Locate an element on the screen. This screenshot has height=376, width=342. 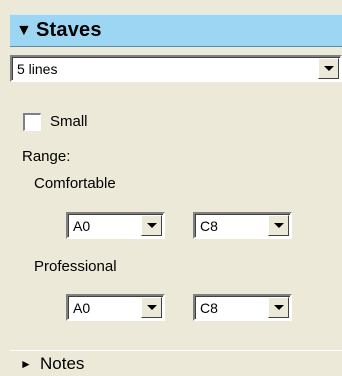
comfortable-high-dropdown-button is located at coordinates (278, 225).